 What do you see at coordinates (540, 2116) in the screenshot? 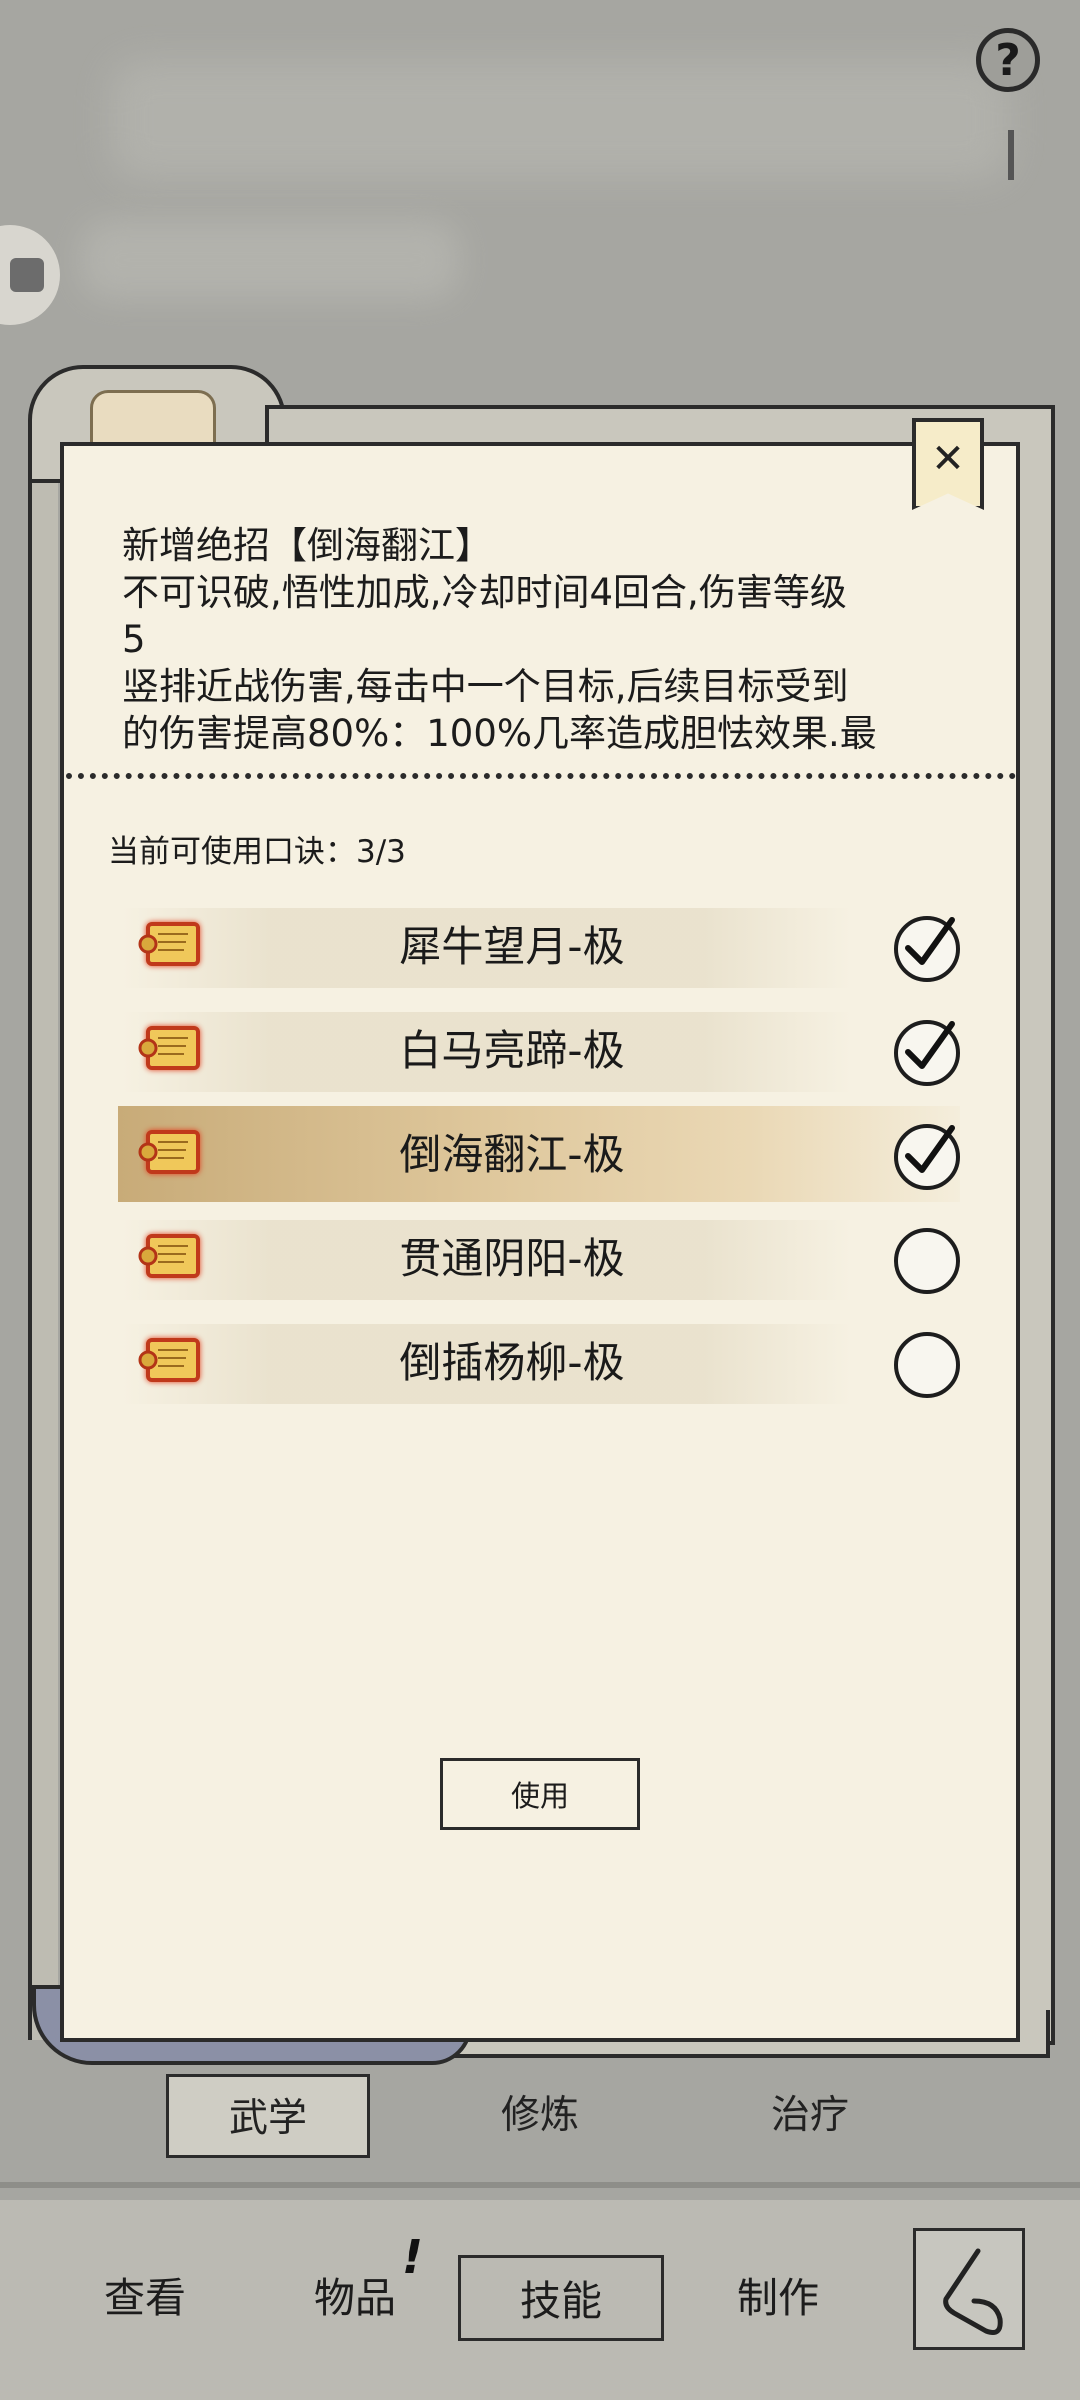
I see `subtab-xiulian: 修炼` at bounding box center [540, 2116].